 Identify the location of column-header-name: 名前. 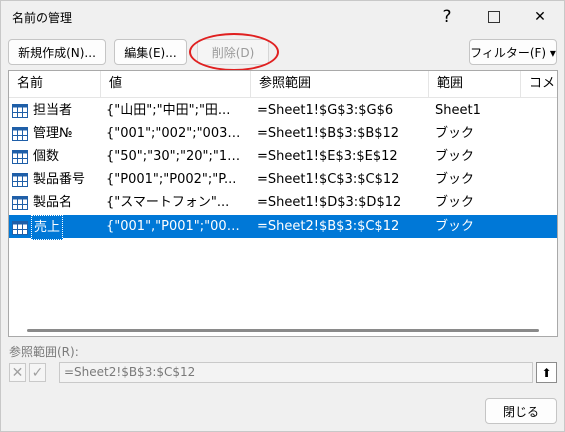
(55, 84).